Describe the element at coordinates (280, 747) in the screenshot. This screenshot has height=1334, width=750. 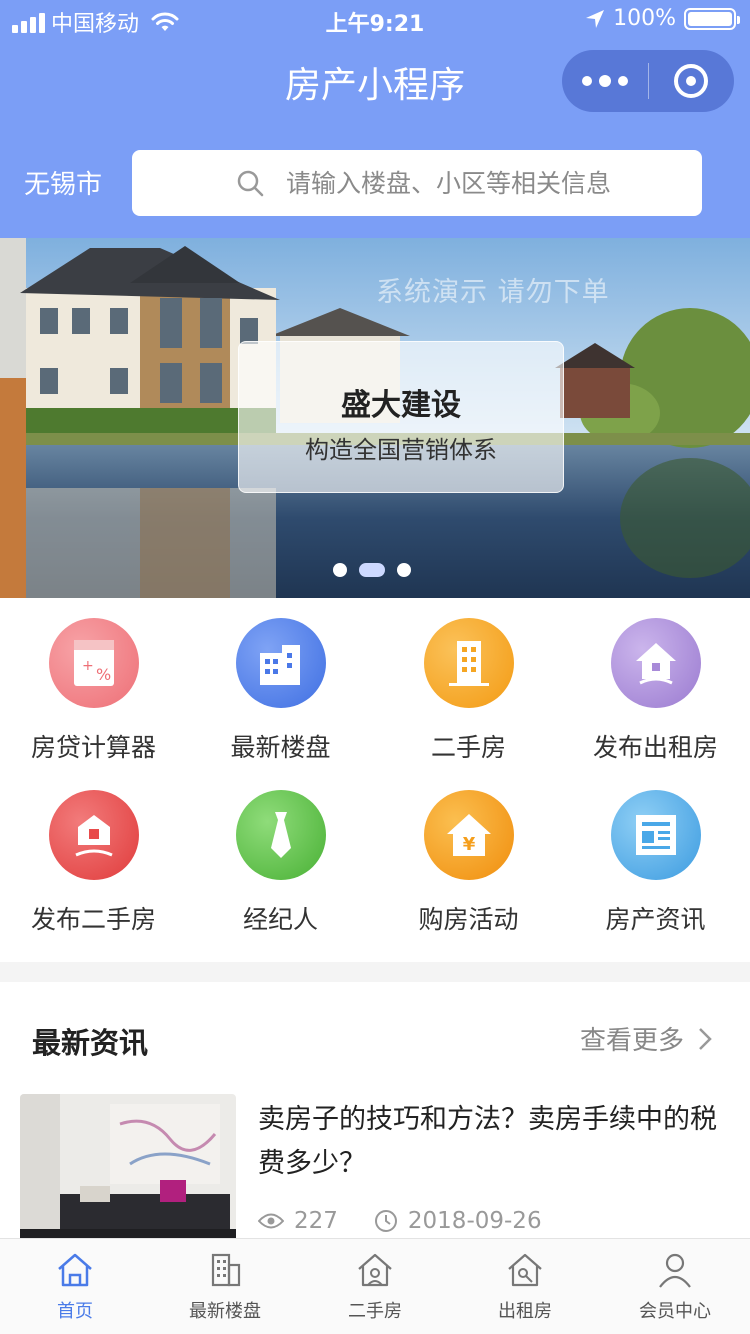
I see `feature-label: 最新楼盘` at that location.